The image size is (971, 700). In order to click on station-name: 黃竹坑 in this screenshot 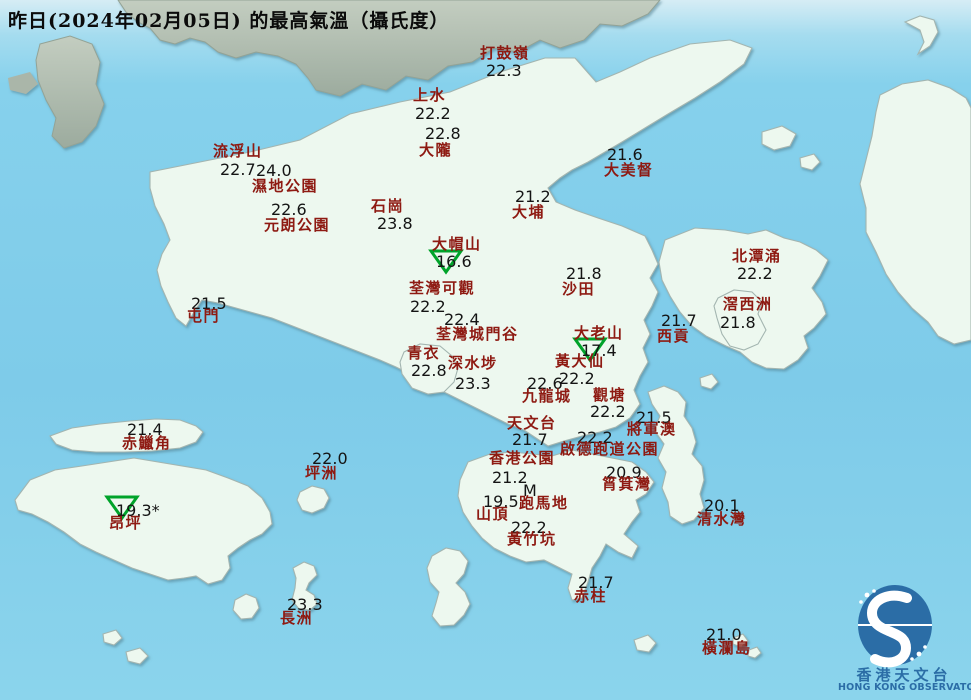, I will do `click(532, 539)`.